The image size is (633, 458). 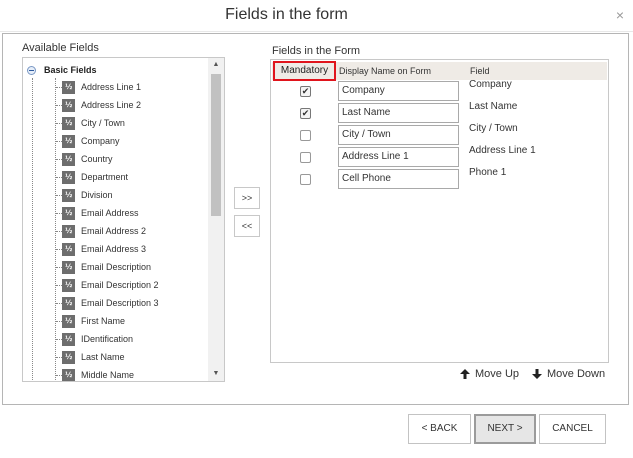 What do you see at coordinates (120, 285) in the screenshot?
I see `tree-item-label: Email Description 2` at bounding box center [120, 285].